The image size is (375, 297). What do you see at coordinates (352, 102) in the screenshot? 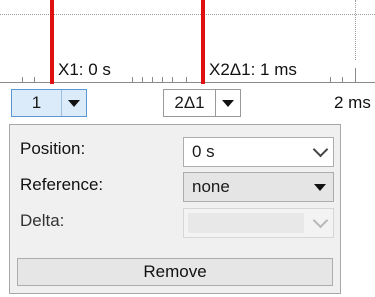
I see `axis-tick-label: 2 ms` at bounding box center [352, 102].